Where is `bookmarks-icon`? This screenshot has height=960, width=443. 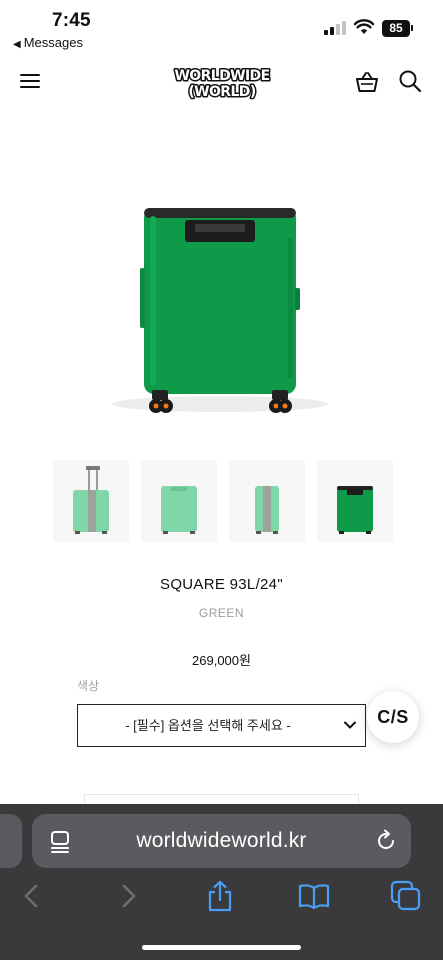
bookmarks-icon is located at coordinates (314, 896).